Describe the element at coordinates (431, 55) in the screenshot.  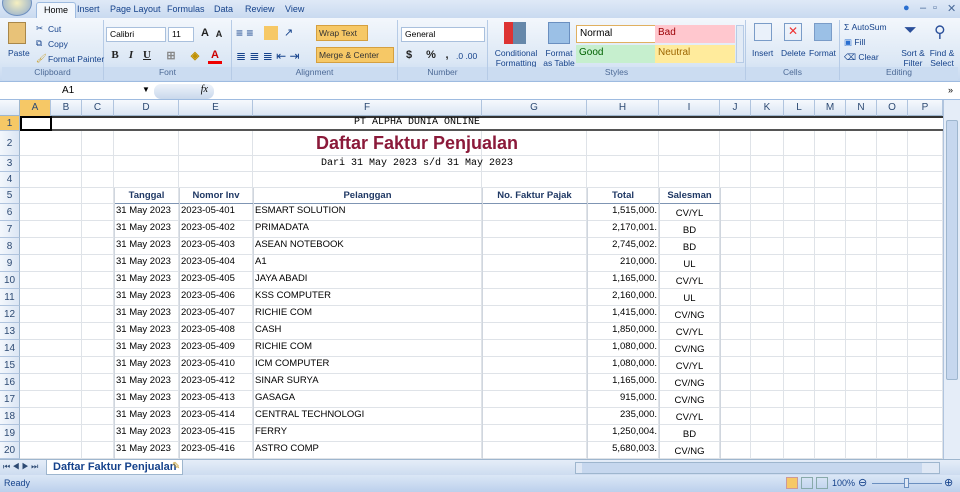
I see `percent-button: %` at that location.